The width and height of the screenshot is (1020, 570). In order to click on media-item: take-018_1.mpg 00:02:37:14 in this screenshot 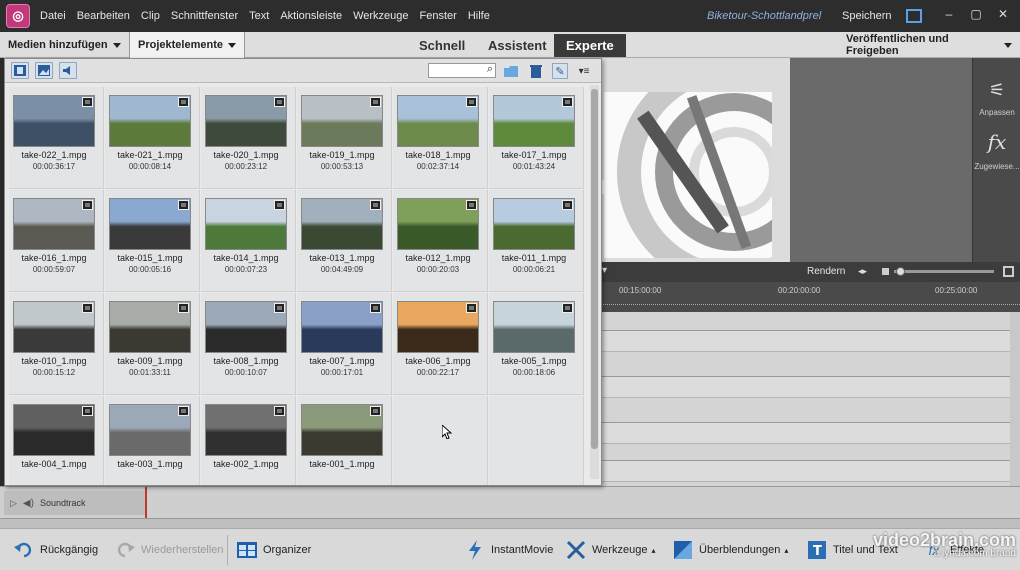, I will do `click(440, 138)`.